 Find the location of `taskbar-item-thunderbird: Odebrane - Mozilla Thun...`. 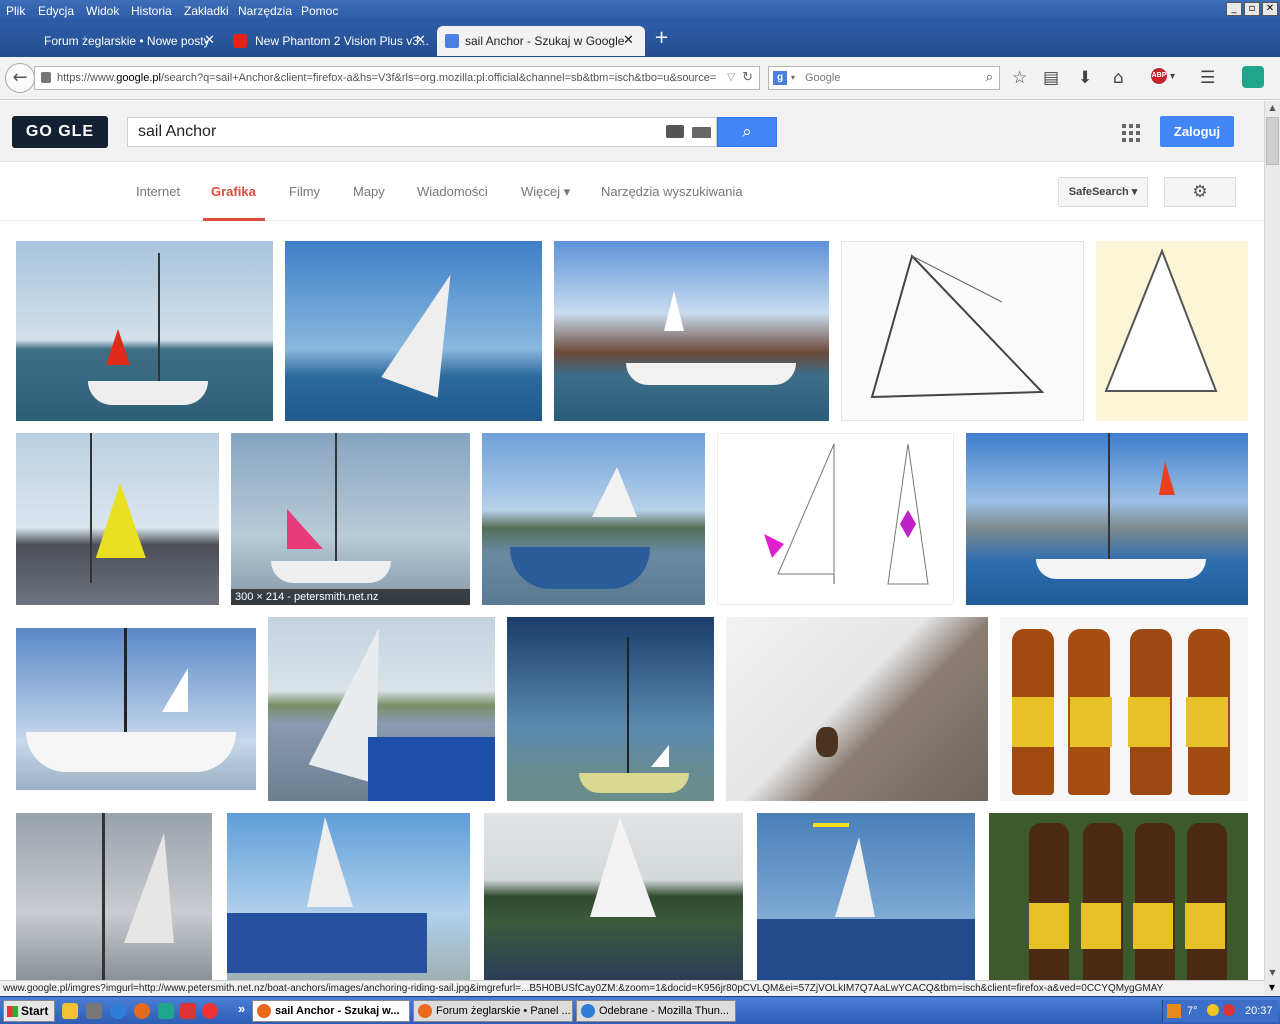

taskbar-item-thunderbird: Odebrane - Mozilla Thun... is located at coordinates (656, 1011).